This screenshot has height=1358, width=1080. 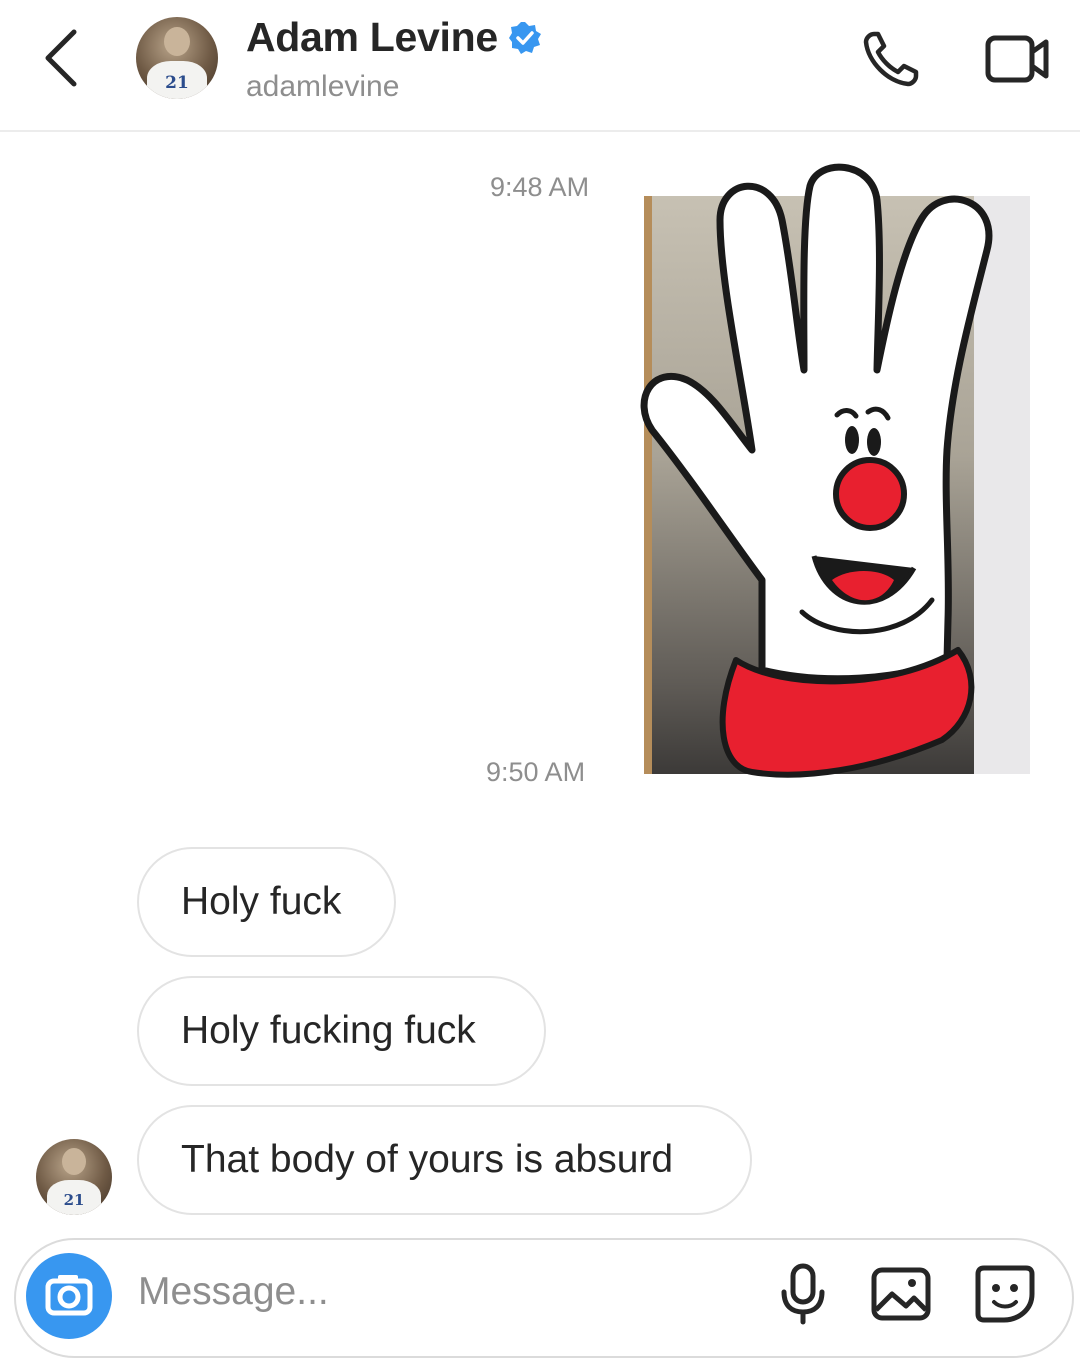 I want to click on back-chevron-icon, so click(x=63, y=58).